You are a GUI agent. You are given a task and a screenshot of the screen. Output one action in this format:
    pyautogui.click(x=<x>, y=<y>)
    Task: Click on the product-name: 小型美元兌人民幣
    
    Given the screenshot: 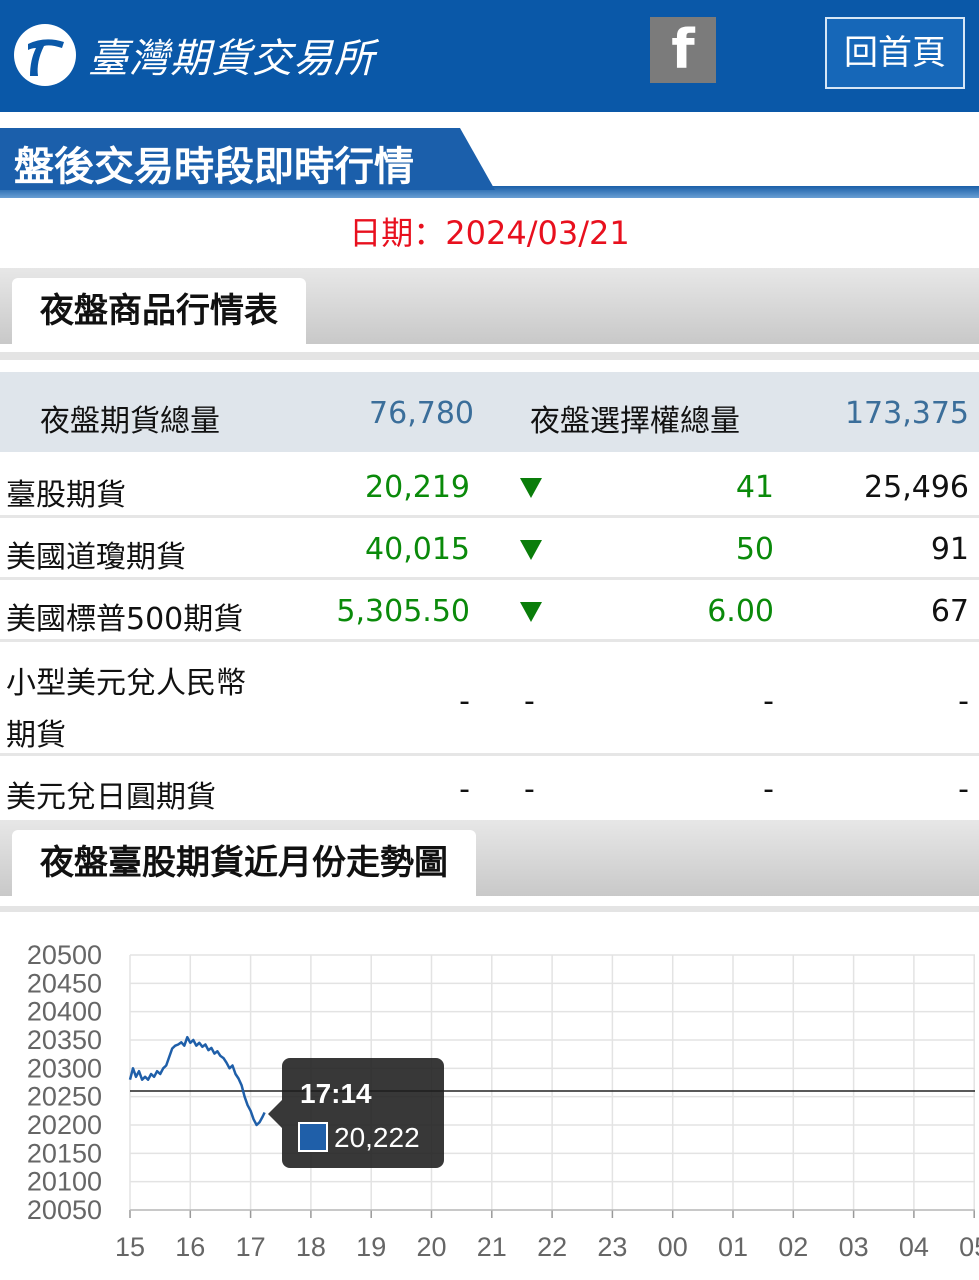 What is the action you would take?
    pyautogui.click(x=126, y=683)
    